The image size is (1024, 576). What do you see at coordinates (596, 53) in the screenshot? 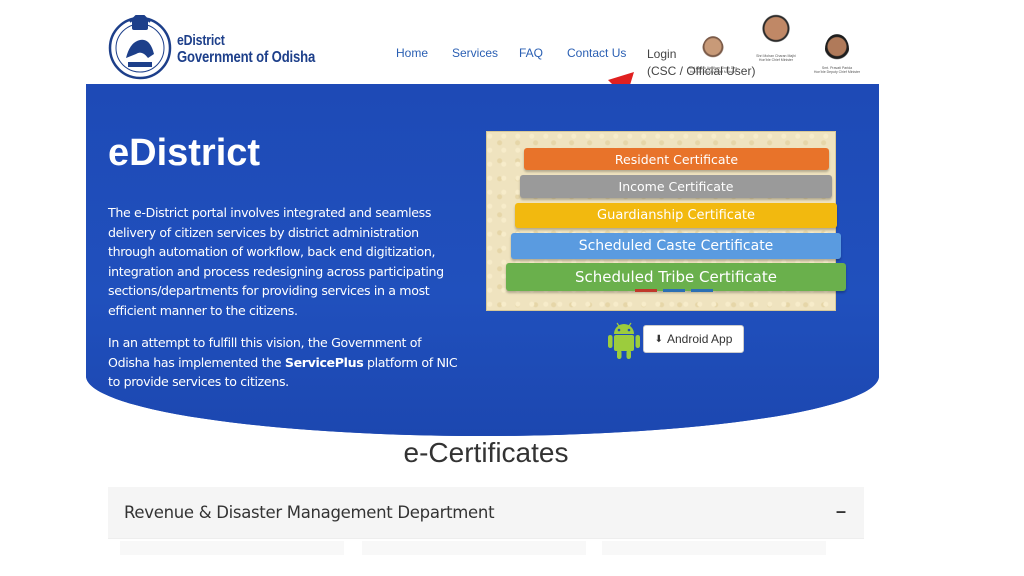
I see `nav-contact-us: Contact Us` at bounding box center [596, 53].